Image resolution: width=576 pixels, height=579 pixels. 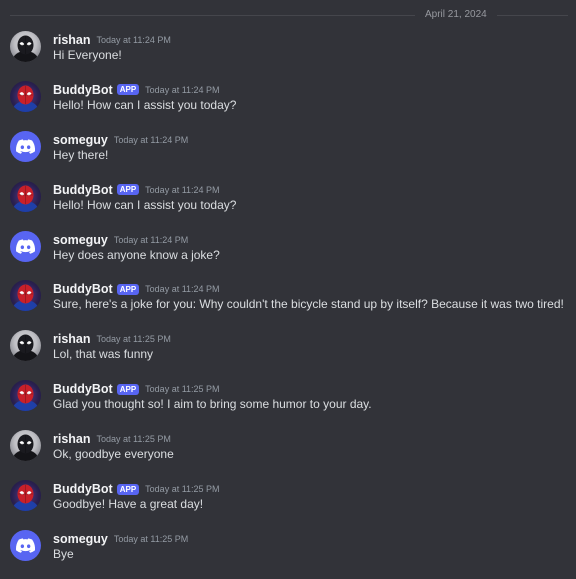 What do you see at coordinates (288, 554) in the screenshot?
I see `message: someguy Today at 11:25 PM Bye` at bounding box center [288, 554].